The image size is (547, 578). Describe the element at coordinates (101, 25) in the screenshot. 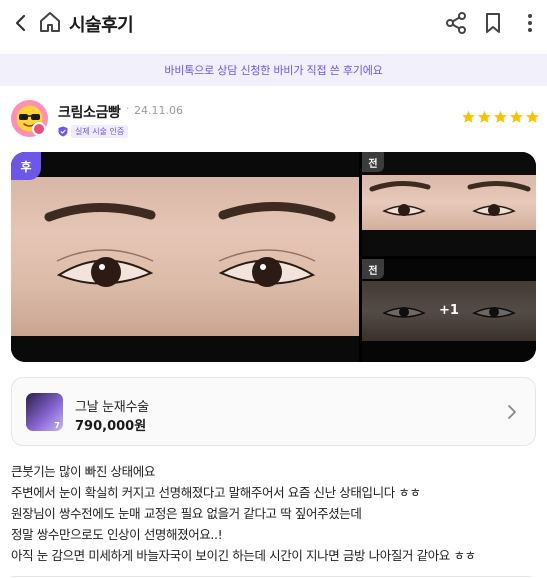

I see `page-title: 시술후기` at that location.